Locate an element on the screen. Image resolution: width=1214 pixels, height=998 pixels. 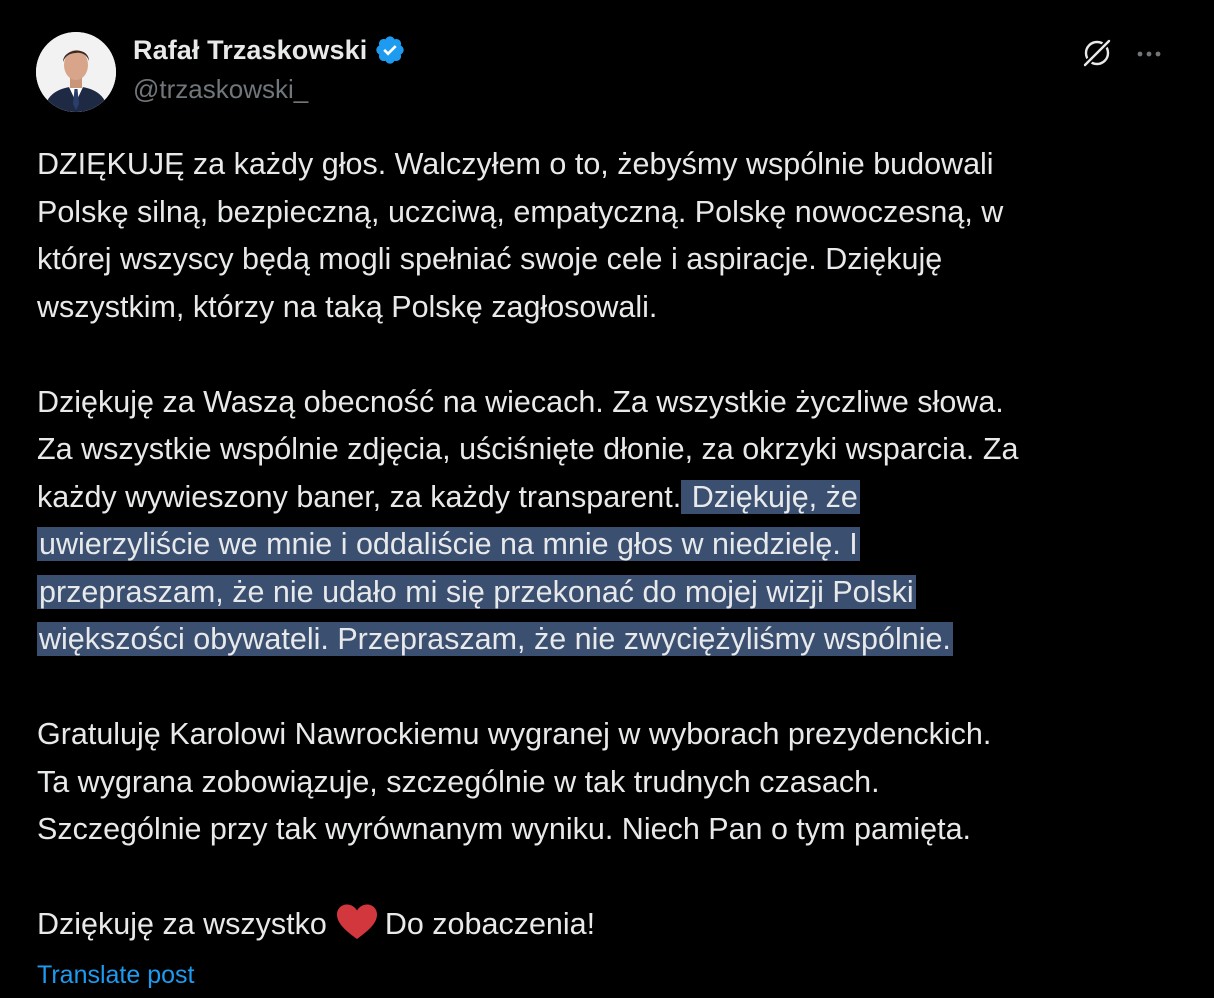
profile-photo is located at coordinates (76, 72).